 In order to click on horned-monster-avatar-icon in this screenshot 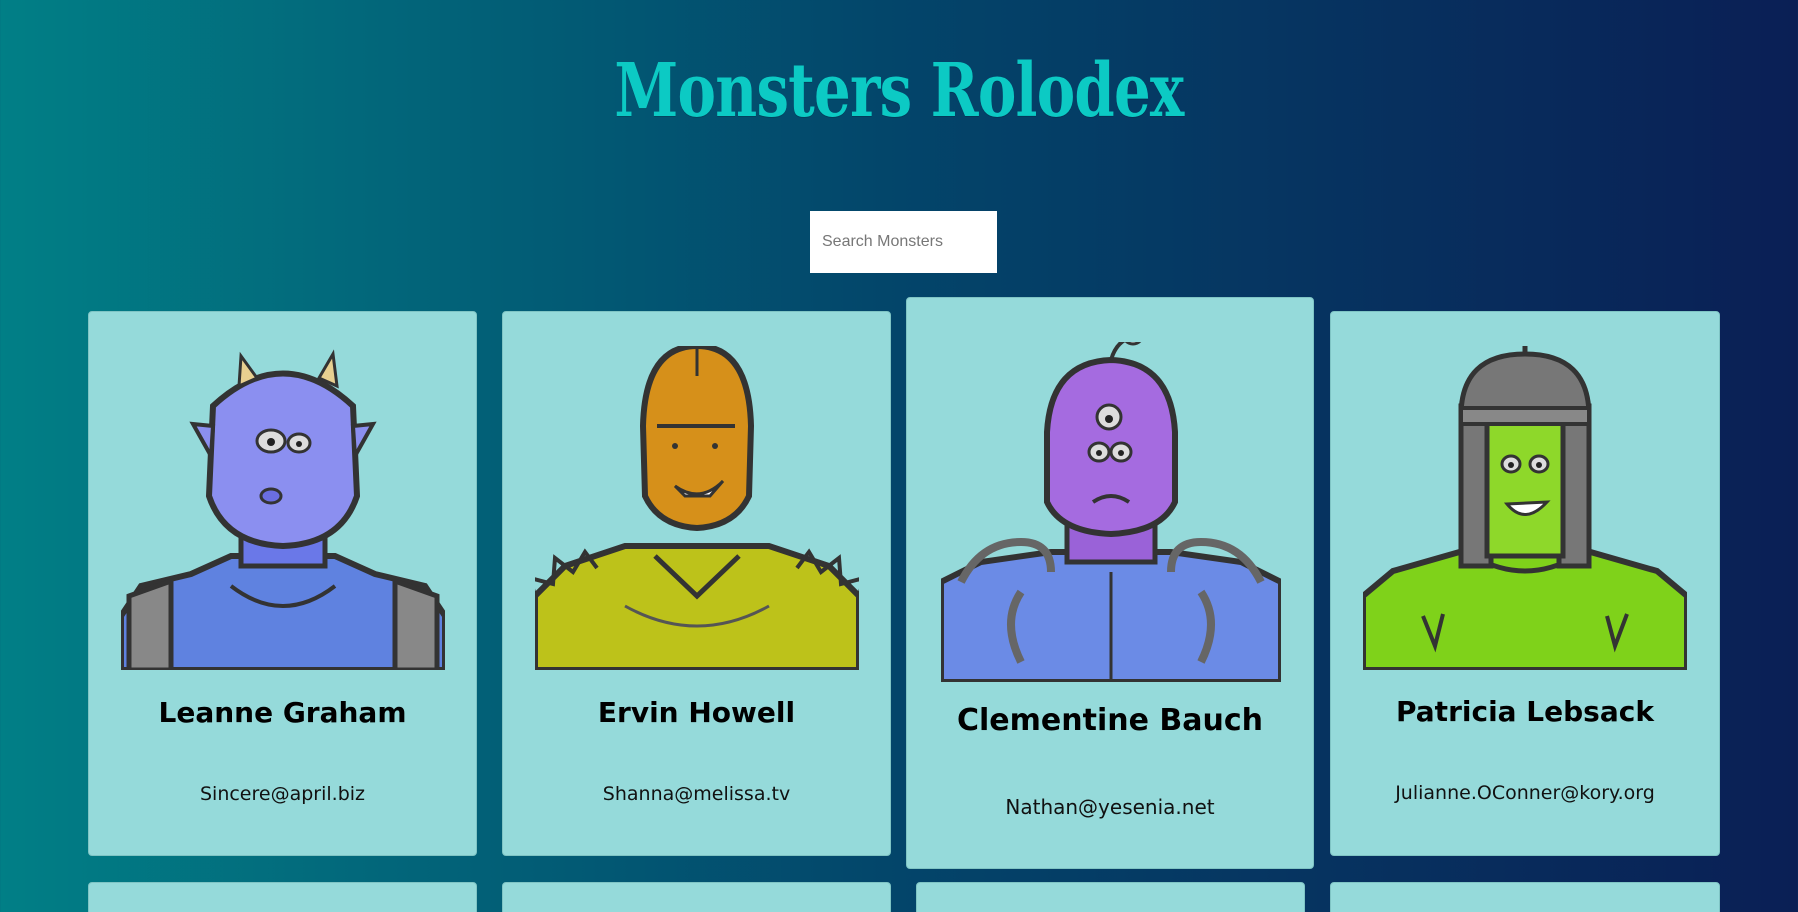, I will do `click(283, 509)`.